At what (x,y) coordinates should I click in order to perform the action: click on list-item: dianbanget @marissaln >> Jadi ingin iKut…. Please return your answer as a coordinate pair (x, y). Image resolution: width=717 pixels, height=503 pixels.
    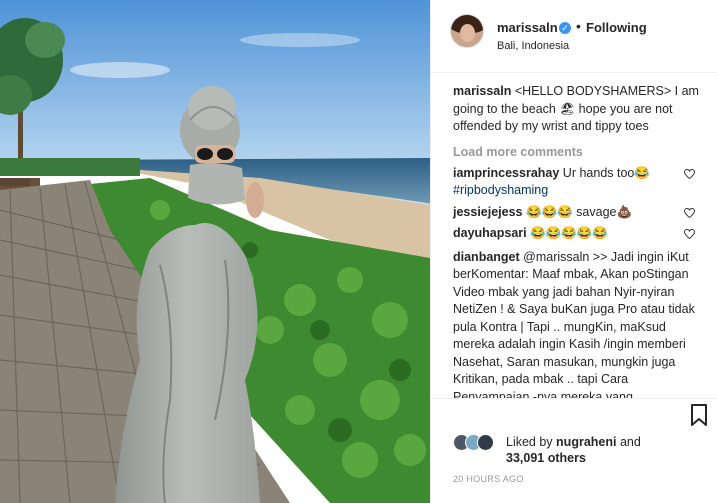
    Looking at the image, I should click on (585, 324).